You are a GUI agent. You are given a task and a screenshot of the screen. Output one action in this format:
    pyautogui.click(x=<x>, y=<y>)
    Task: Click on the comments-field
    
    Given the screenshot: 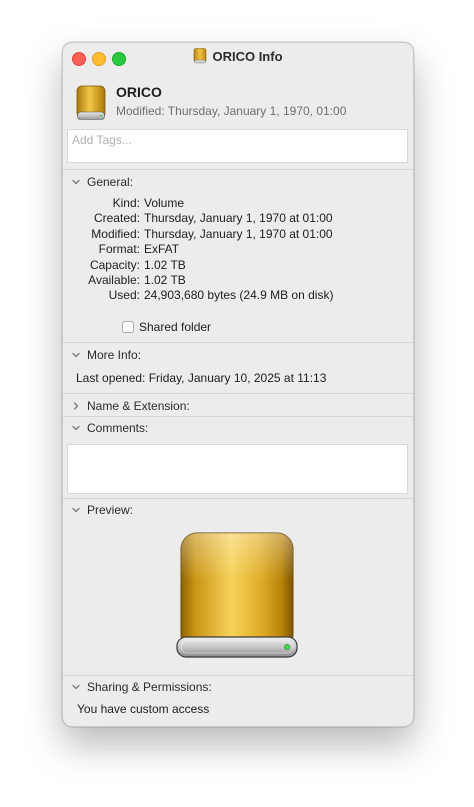 What is the action you would take?
    pyautogui.click(x=237, y=469)
    